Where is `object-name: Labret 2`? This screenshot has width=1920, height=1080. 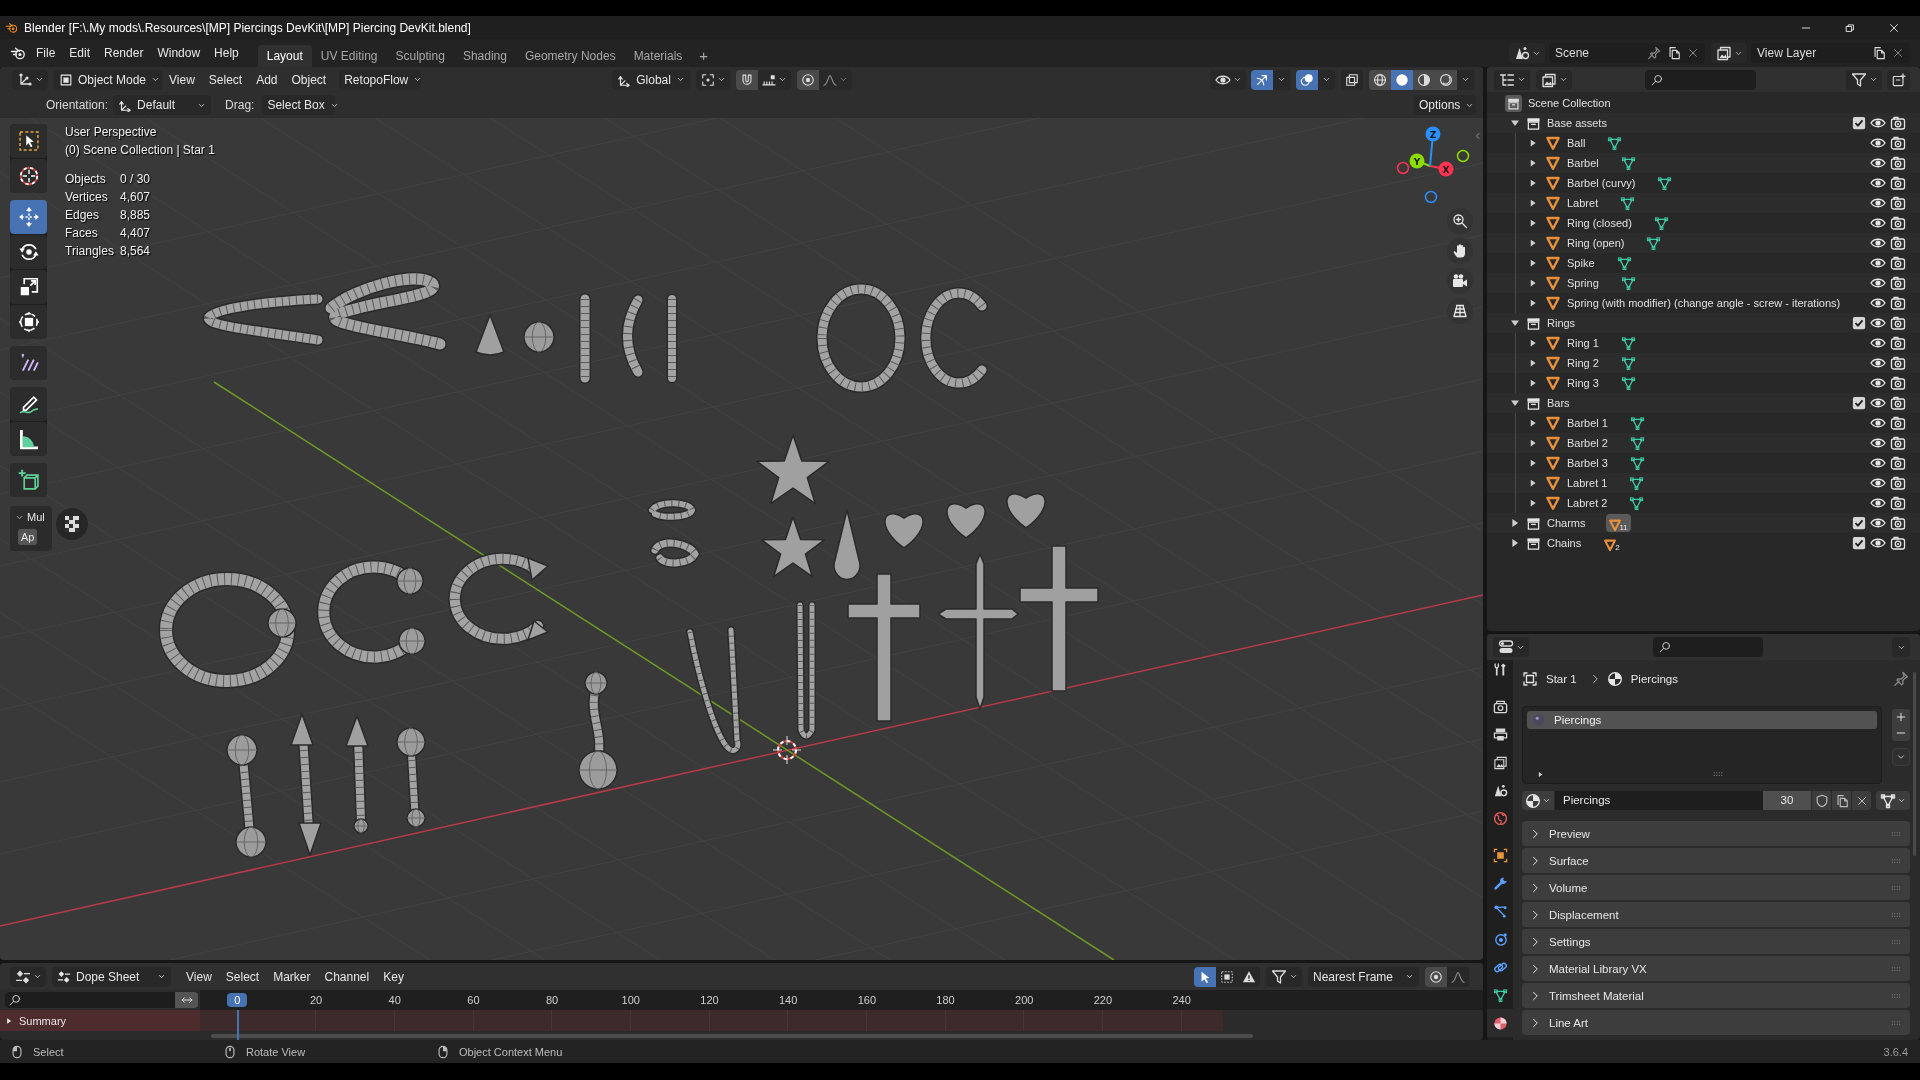
object-name: Labret 2 is located at coordinates (1587, 503).